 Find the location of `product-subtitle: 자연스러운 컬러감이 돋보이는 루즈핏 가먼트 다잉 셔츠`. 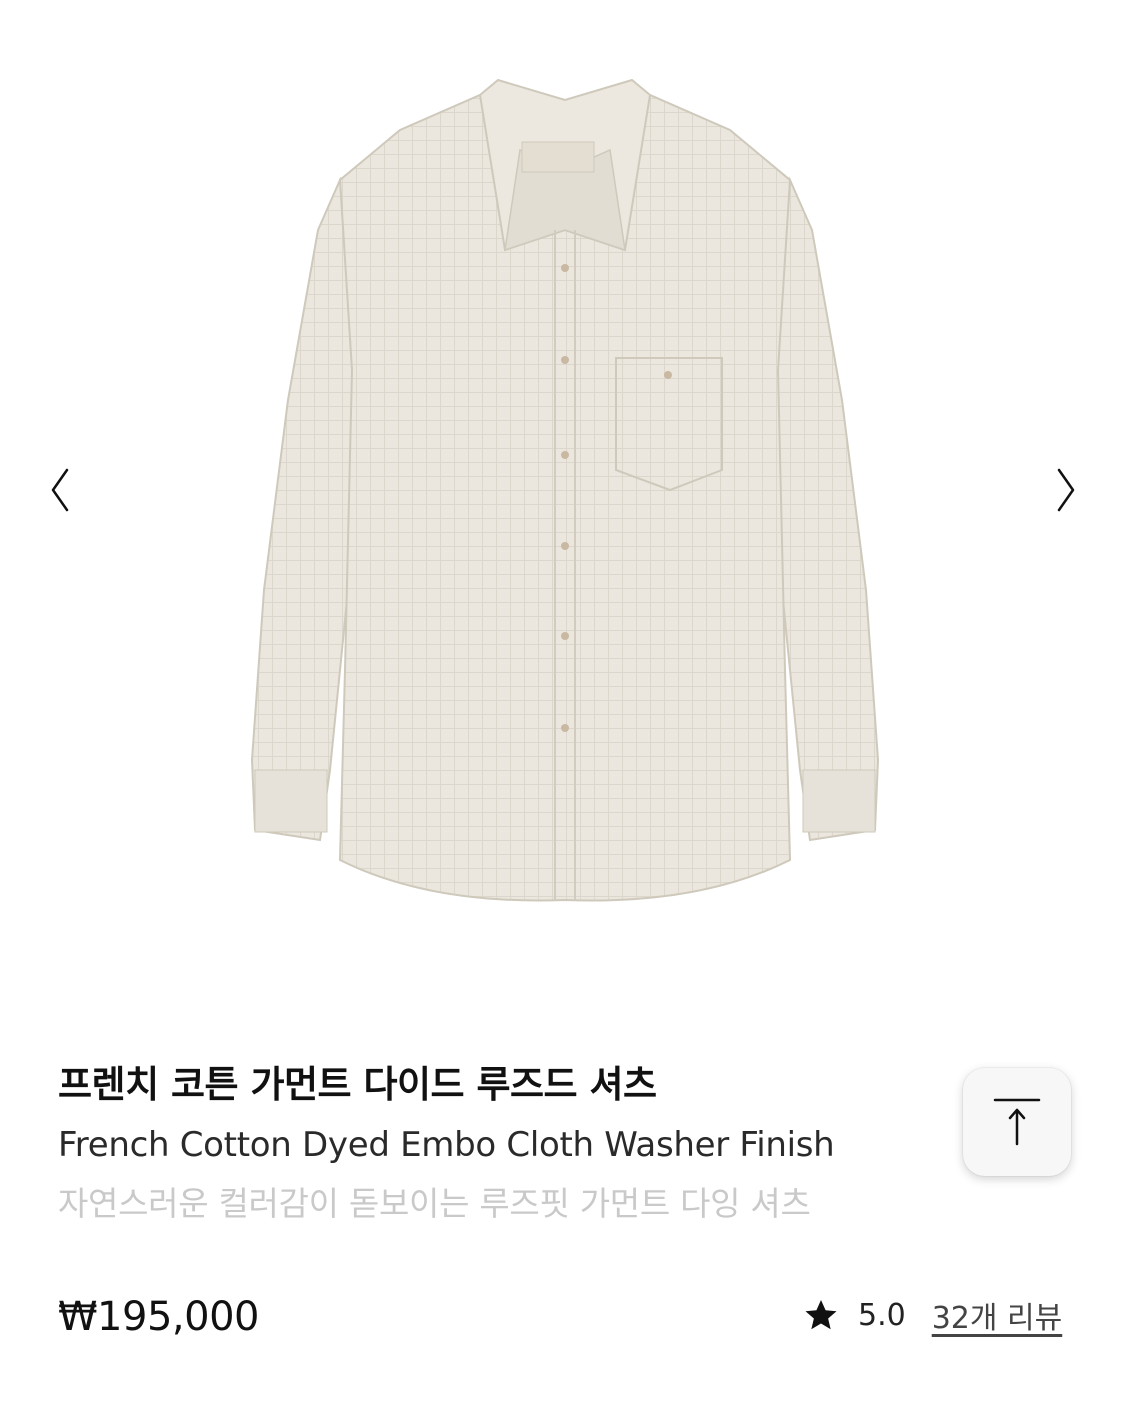

product-subtitle: 자연스러운 컬러감이 돋보이는 루즈핏 가먼트 다잉 셔츠 is located at coordinates (434, 1203).